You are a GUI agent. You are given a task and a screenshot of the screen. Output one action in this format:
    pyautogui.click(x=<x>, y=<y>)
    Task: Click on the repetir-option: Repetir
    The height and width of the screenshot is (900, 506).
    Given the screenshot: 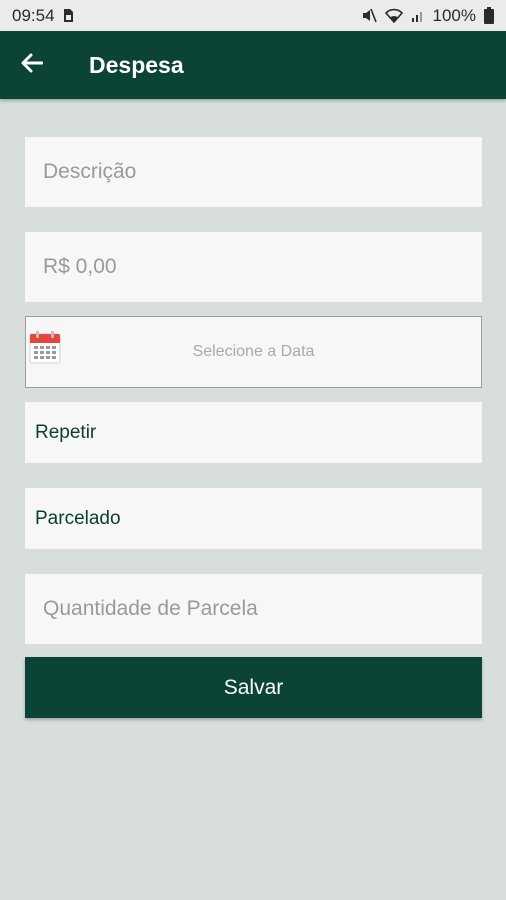 What is the action you would take?
    pyautogui.click(x=253, y=432)
    